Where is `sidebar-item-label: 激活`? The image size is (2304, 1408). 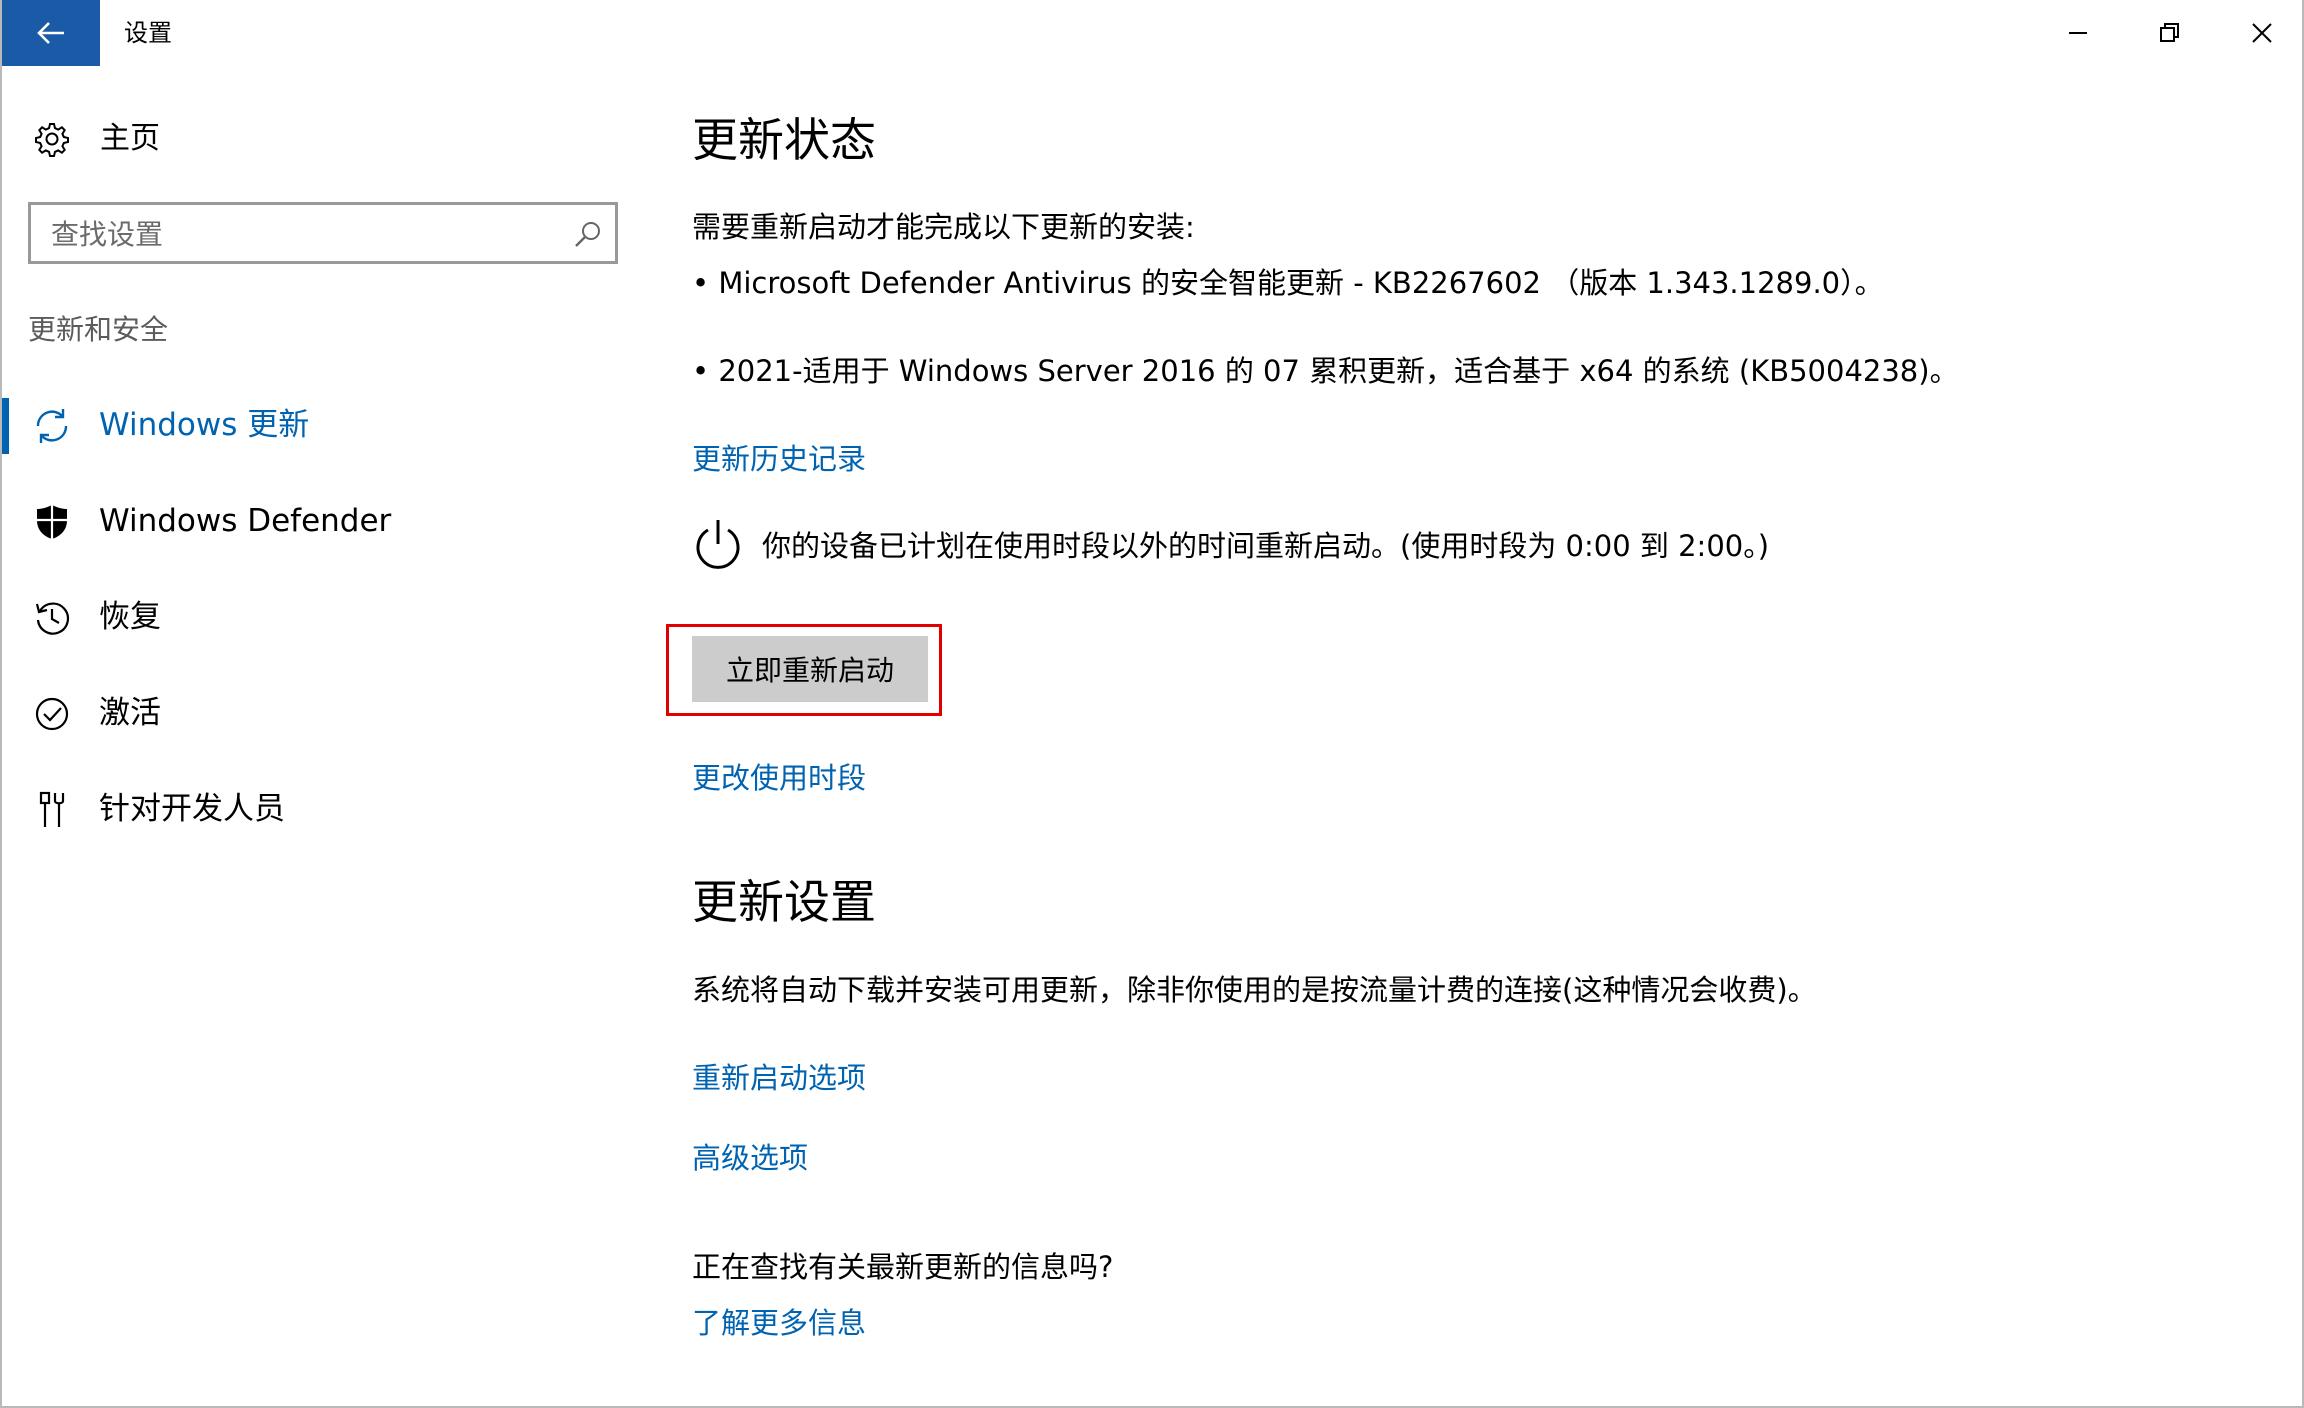 sidebar-item-label: 激活 is located at coordinates (130, 713).